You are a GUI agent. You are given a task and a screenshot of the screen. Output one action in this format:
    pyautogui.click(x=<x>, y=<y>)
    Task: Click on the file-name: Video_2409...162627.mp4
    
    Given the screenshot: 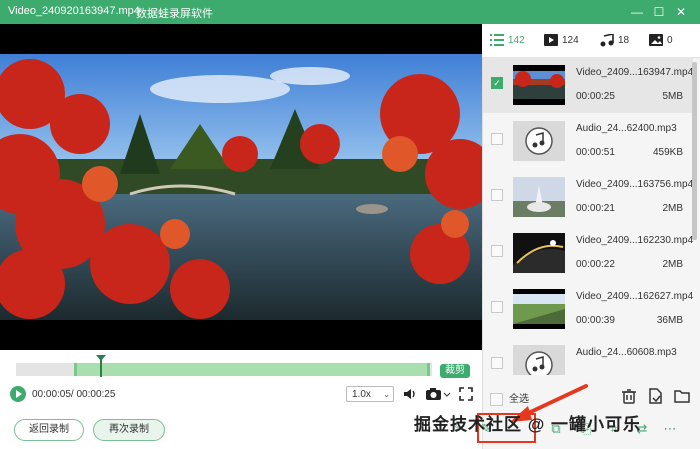 What is the action you would take?
    pyautogui.click(x=635, y=296)
    